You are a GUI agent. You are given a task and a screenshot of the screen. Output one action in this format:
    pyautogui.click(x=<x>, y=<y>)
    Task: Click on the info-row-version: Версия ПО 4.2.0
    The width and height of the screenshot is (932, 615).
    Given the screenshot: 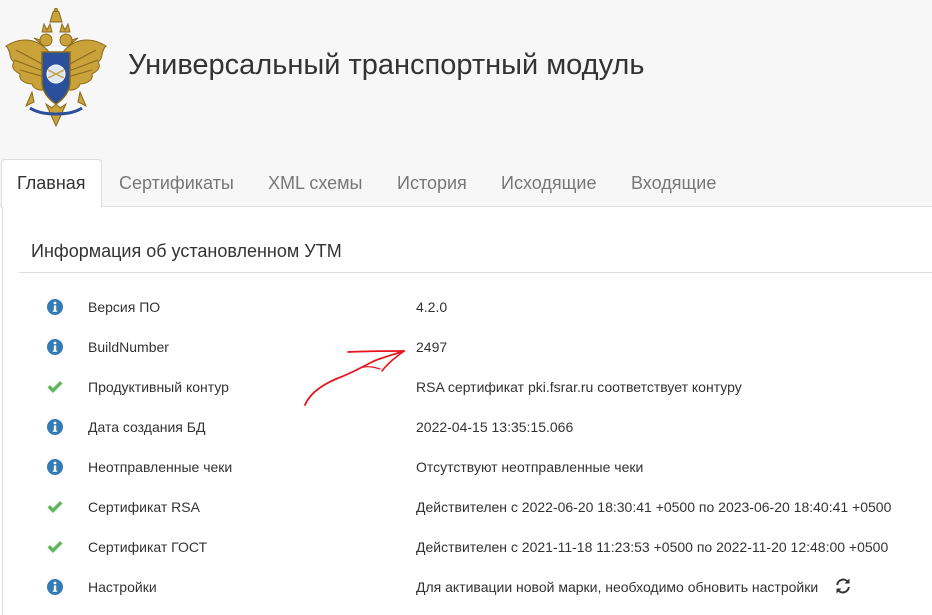 What is the action you would take?
    pyautogui.click(x=466, y=308)
    